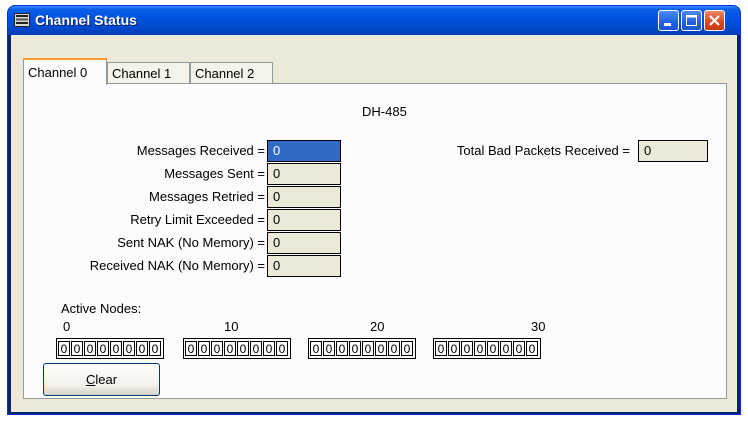 Image resolution: width=748 pixels, height=421 pixels. I want to click on node-marker-10: 10, so click(231, 326).